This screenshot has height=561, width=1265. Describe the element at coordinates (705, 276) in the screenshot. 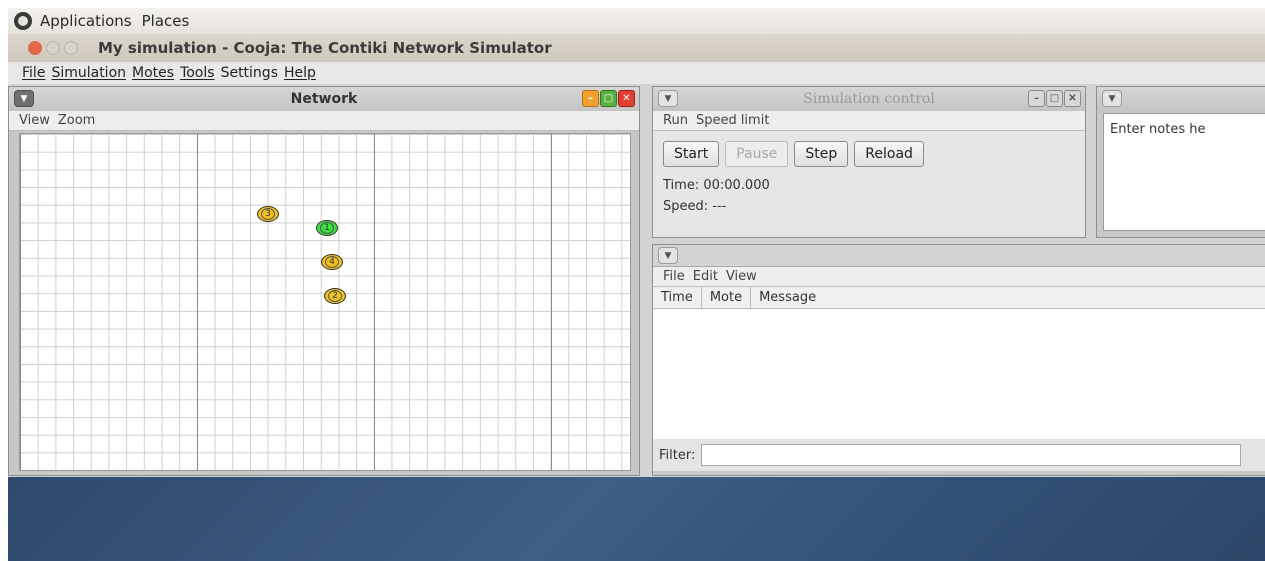

I see `log-menu-edit: Edit` at that location.